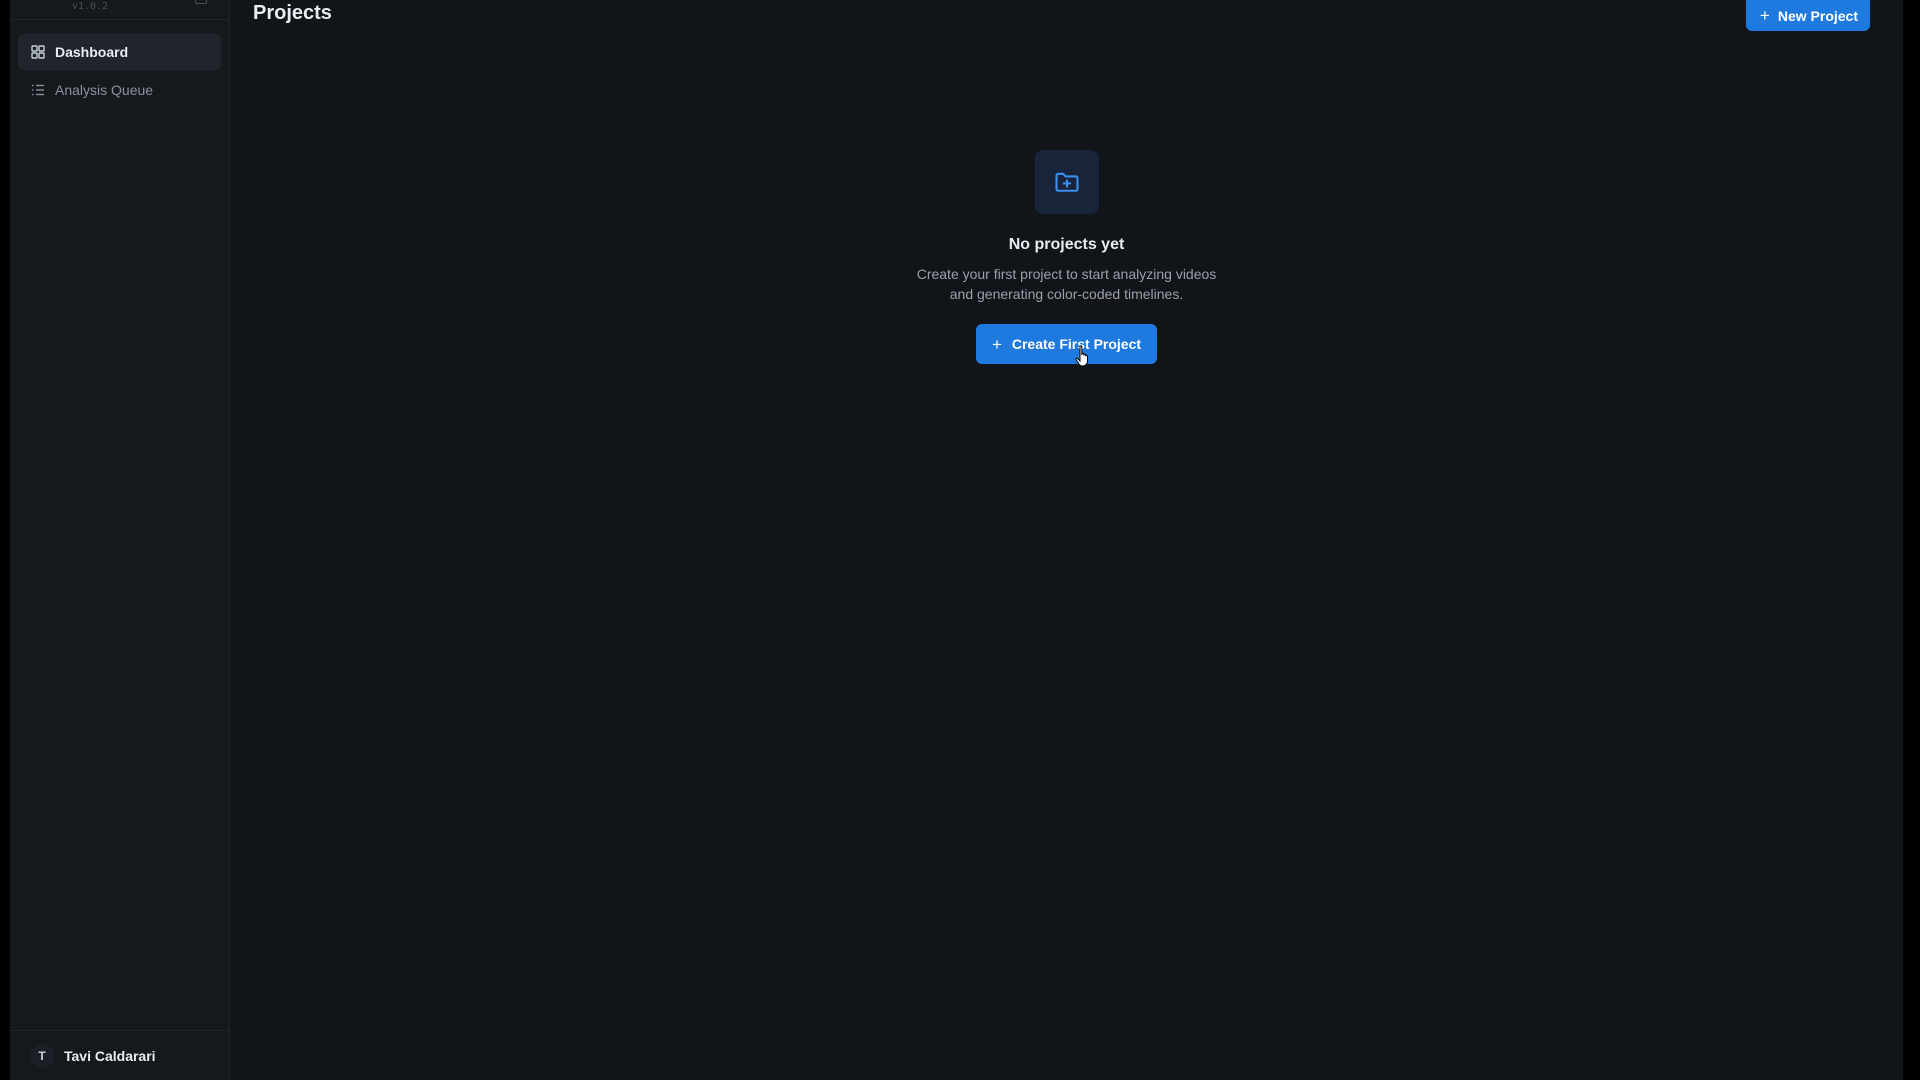 Image resolution: width=1920 pixels, height=1080 pixels. Describe the element at coordinates (110, 1055) in the screenshot. I see `user-name: Tavi Caldarari` at that location.